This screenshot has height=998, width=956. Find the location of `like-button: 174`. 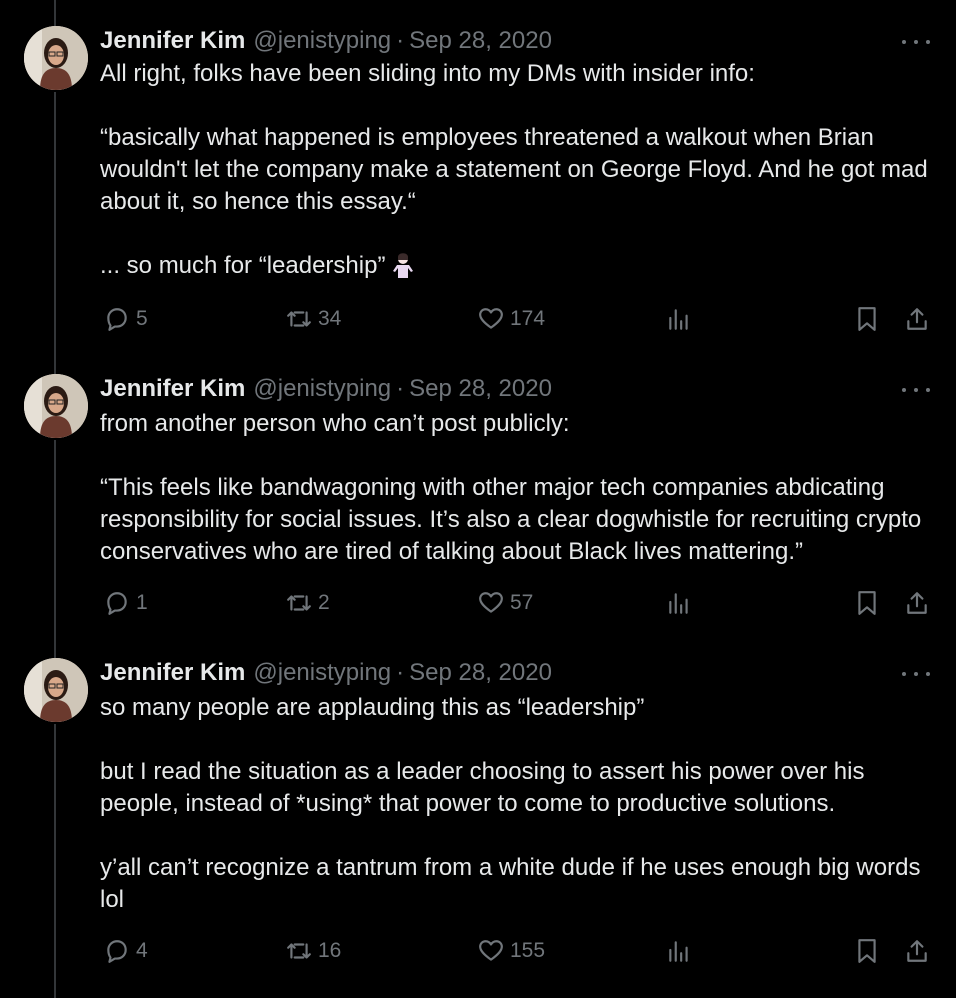

like-button: 174 is located at coordinates (511, 319).